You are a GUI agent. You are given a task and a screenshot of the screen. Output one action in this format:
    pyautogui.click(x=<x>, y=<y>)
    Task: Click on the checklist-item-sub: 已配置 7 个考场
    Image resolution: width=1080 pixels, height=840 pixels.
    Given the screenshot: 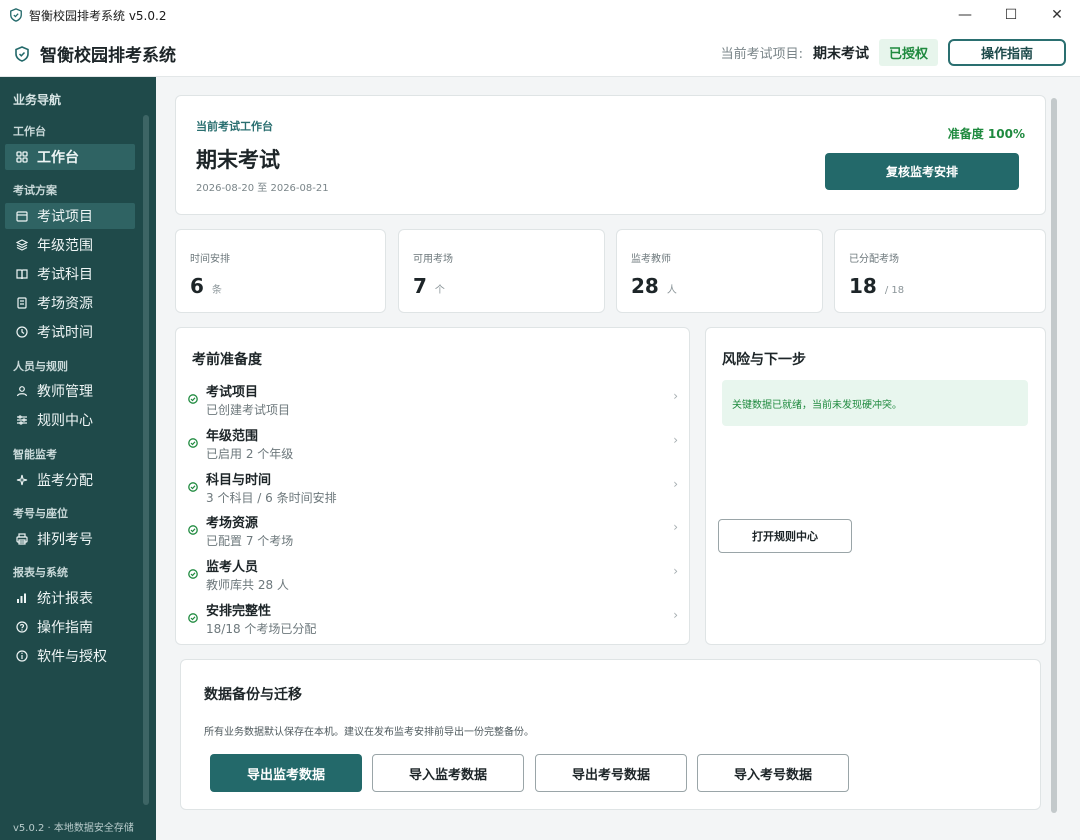 What is the action you would take?
    pyautogui.click(x=250, y=541)
    